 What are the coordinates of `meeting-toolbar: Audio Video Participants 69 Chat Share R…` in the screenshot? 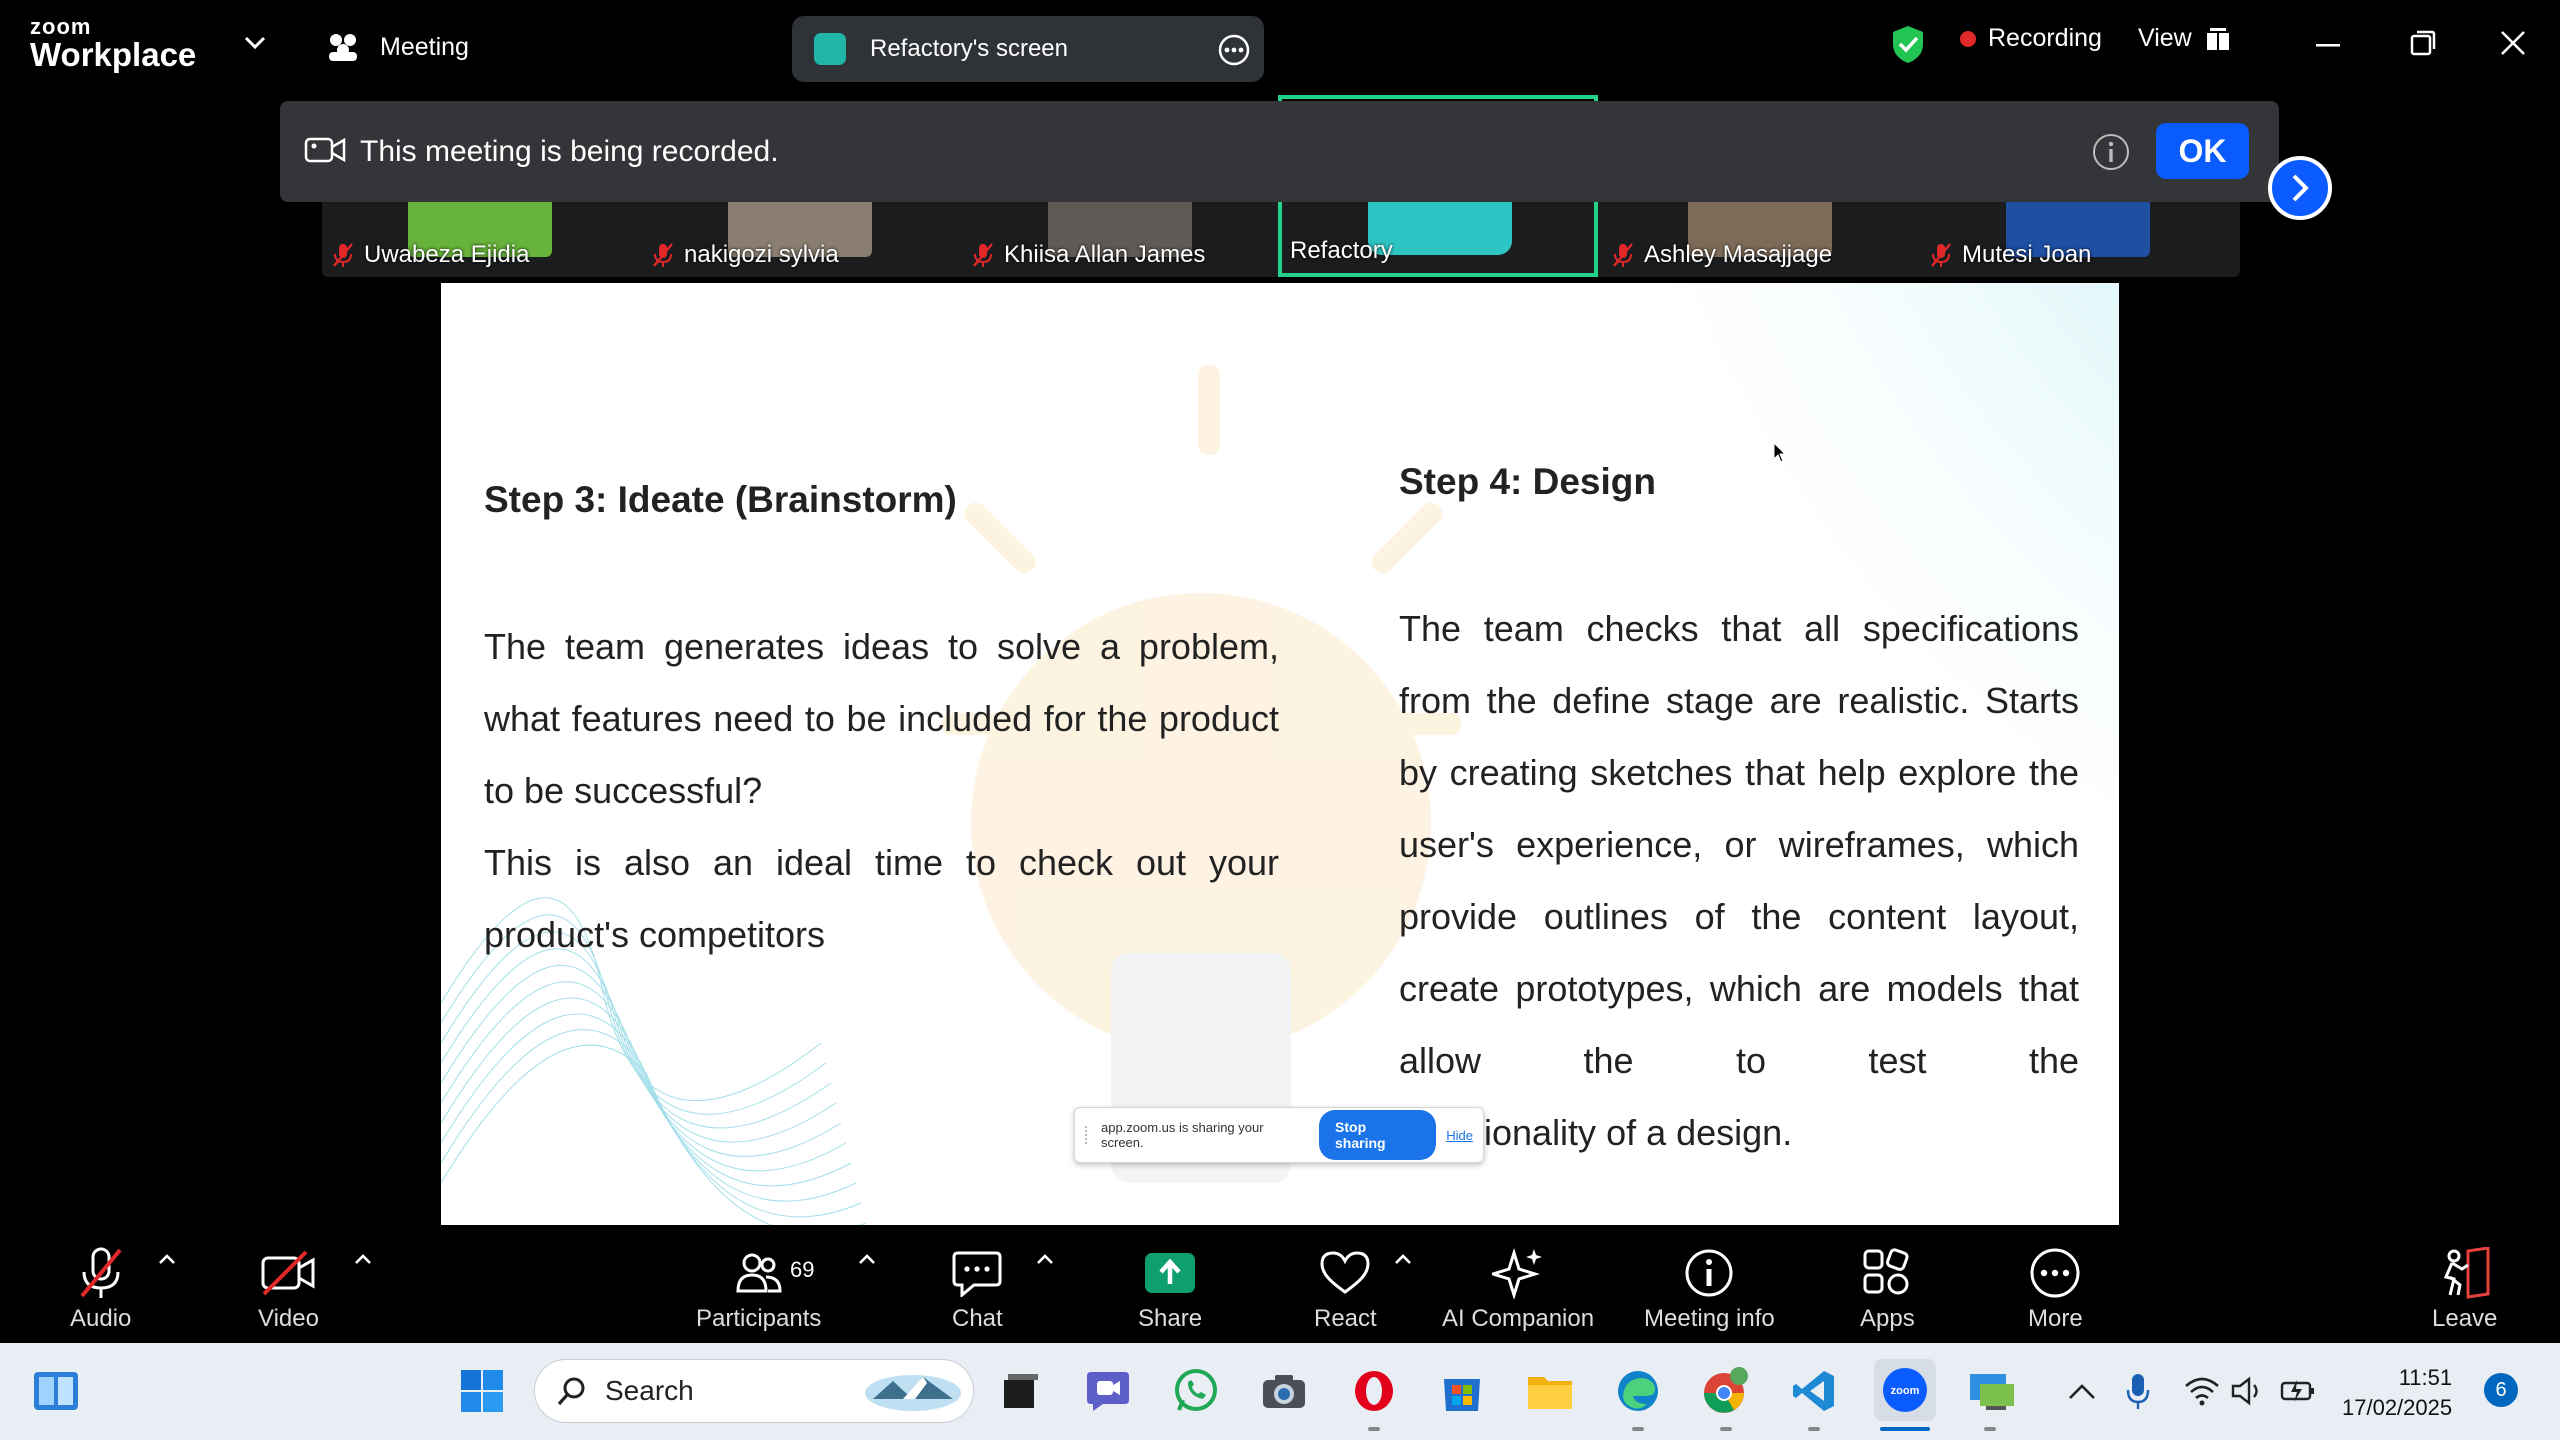 It's located at (1280, 1284).